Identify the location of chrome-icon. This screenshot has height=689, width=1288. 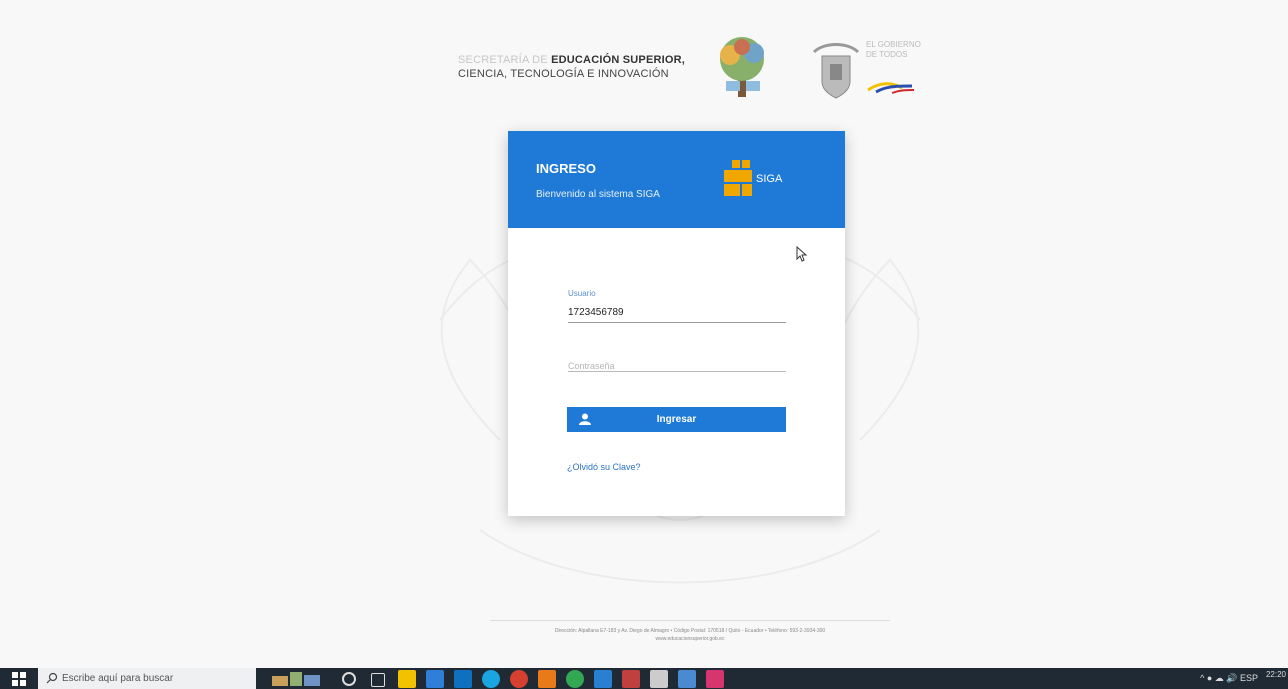
(519, 679).